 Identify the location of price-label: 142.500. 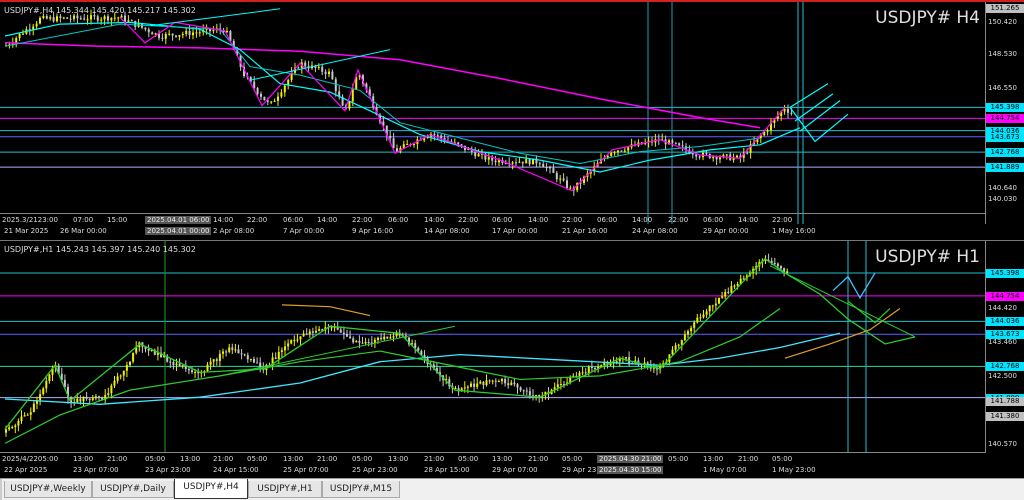
(1002, 375).